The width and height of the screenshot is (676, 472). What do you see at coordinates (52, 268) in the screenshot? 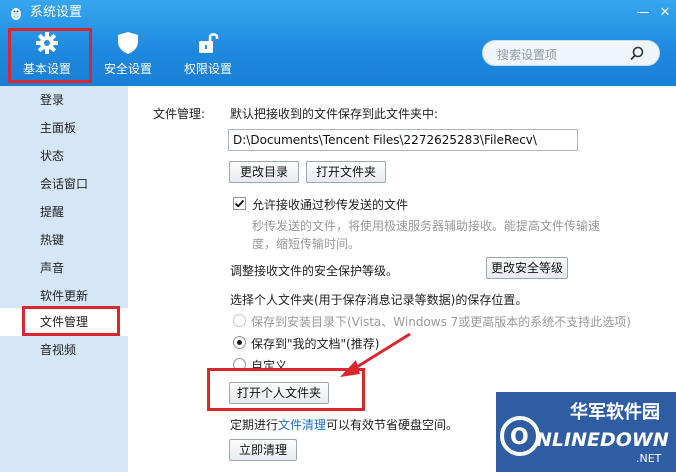
I see `sidebar-item-label: 声音` at bounding box center [52, 268].